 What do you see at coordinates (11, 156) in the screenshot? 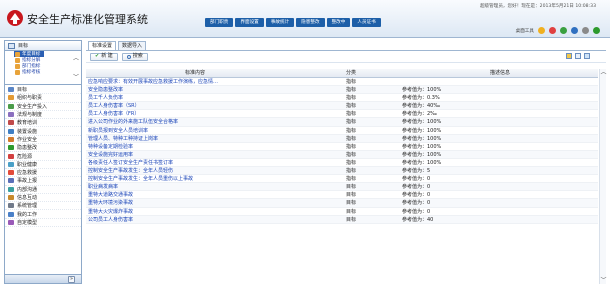
I see `warning-icon` at bounding box center [11, 156].